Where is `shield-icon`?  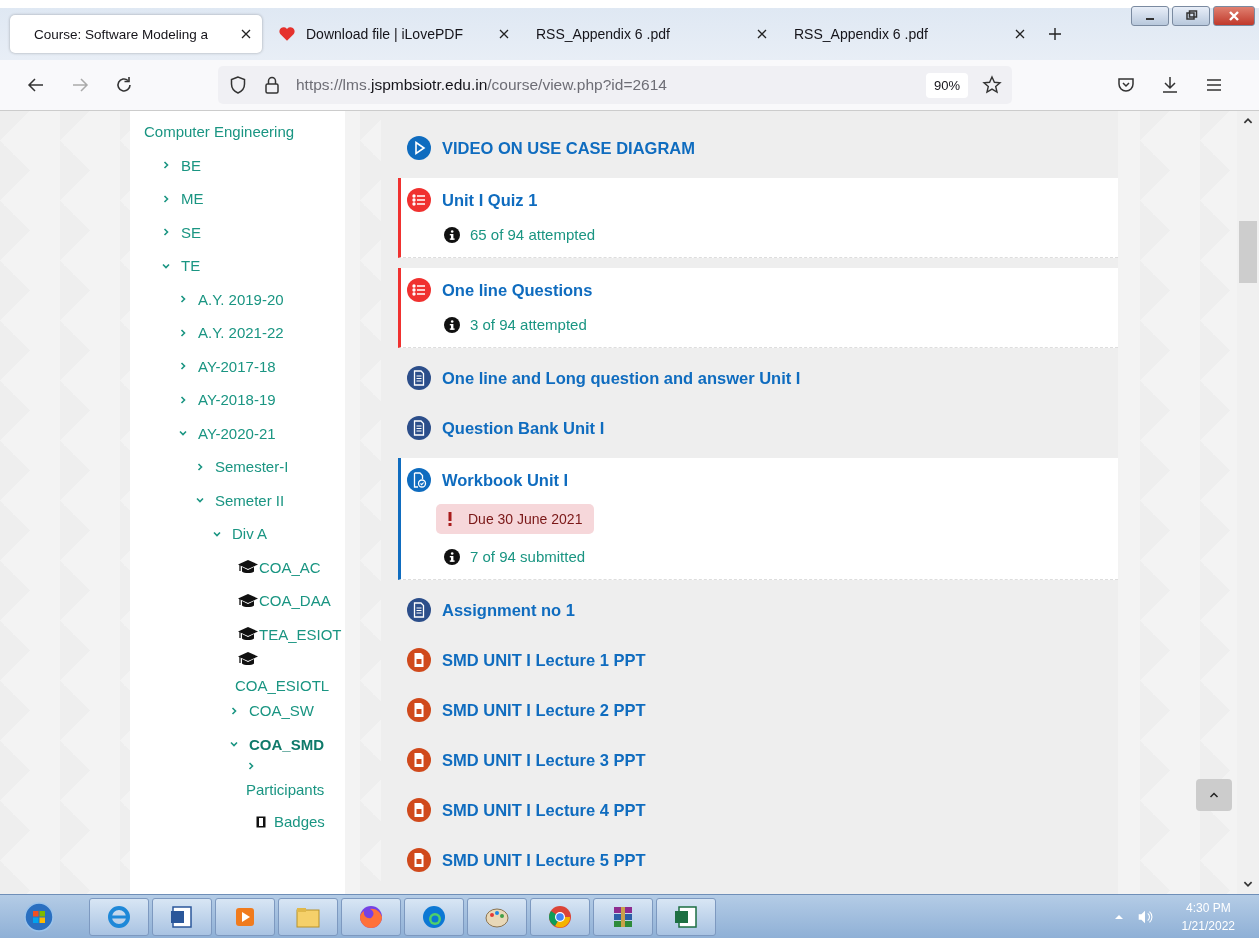
shield-icon is located at coordinates (238, 85).